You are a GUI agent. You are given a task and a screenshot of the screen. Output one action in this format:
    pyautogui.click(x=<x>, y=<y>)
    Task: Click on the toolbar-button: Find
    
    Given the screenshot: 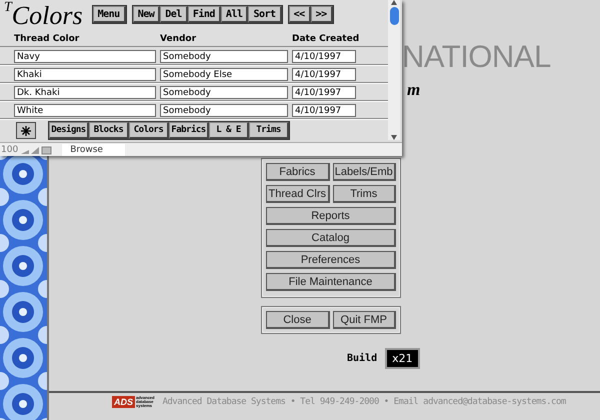 What is the action you would take?
    pyautogui.click(x=204, y=14)
    